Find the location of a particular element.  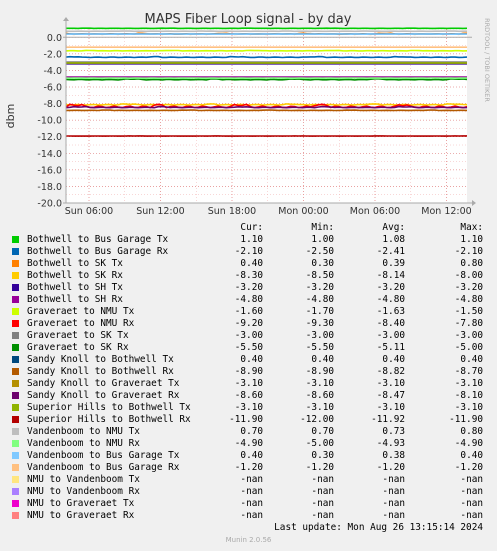

legend-value-avg: -3.20 is located at coordinates (390, 287).